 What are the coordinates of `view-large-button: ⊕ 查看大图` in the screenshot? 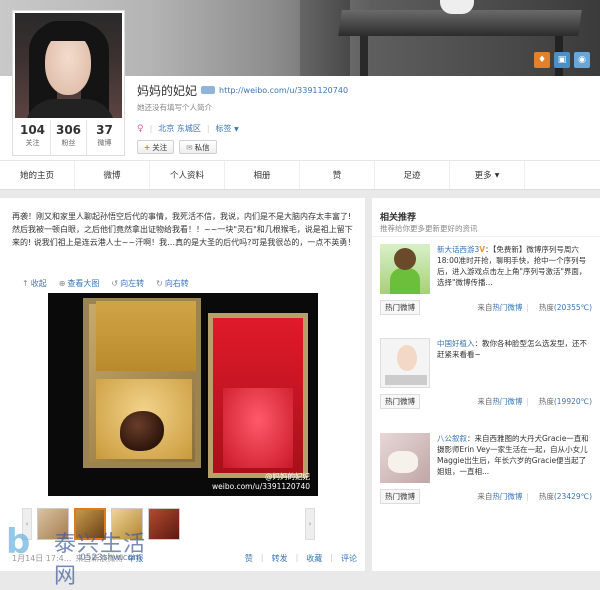 It's located at (79, 283).